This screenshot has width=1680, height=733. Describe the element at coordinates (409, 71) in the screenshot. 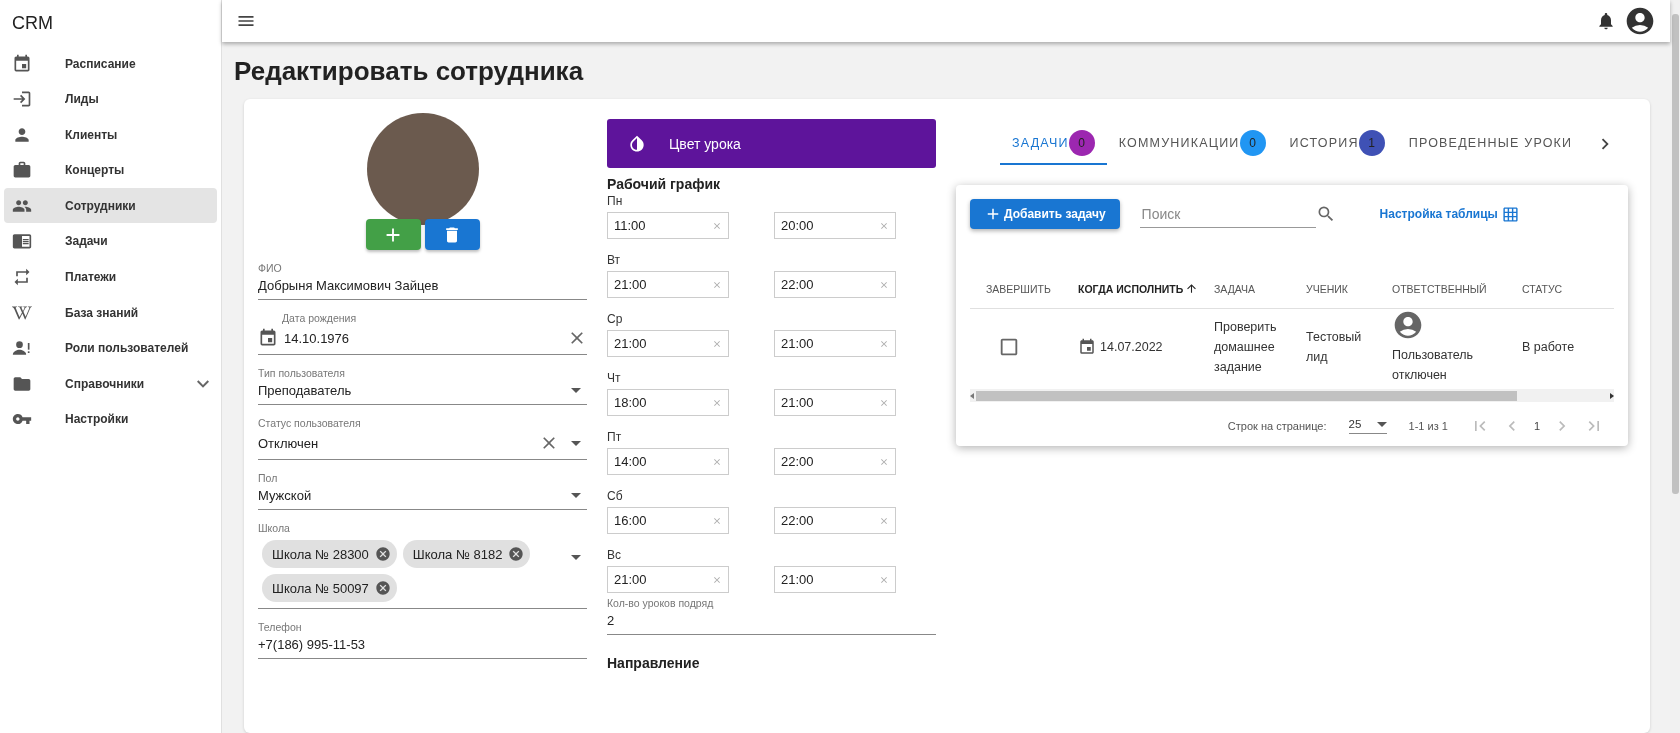

I see `page-title: Редактировать сотрудника` at that location.